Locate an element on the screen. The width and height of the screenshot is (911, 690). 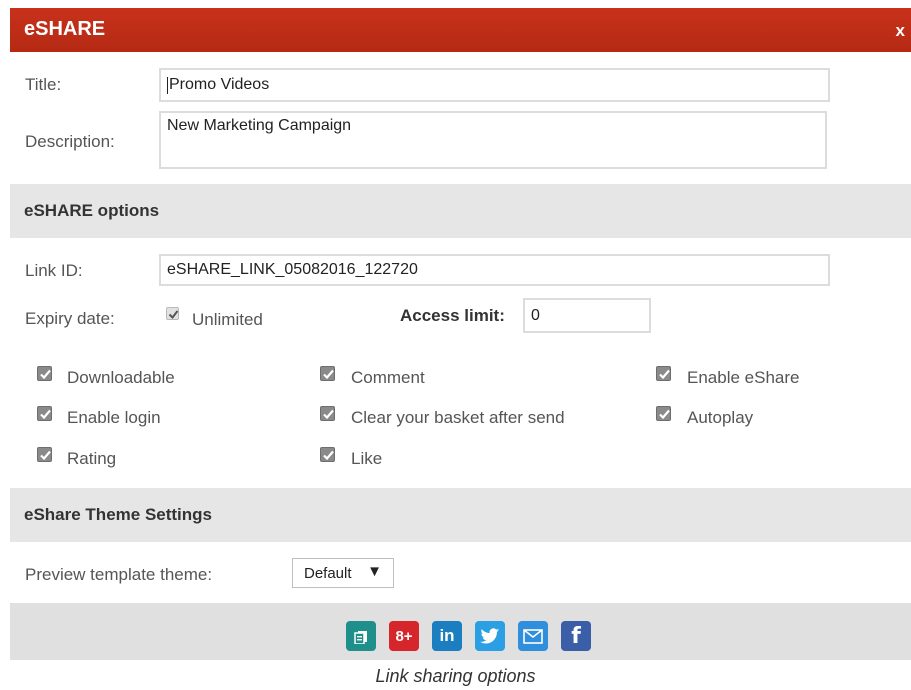
rating-label: Rating is located at coordinates (92, 458).